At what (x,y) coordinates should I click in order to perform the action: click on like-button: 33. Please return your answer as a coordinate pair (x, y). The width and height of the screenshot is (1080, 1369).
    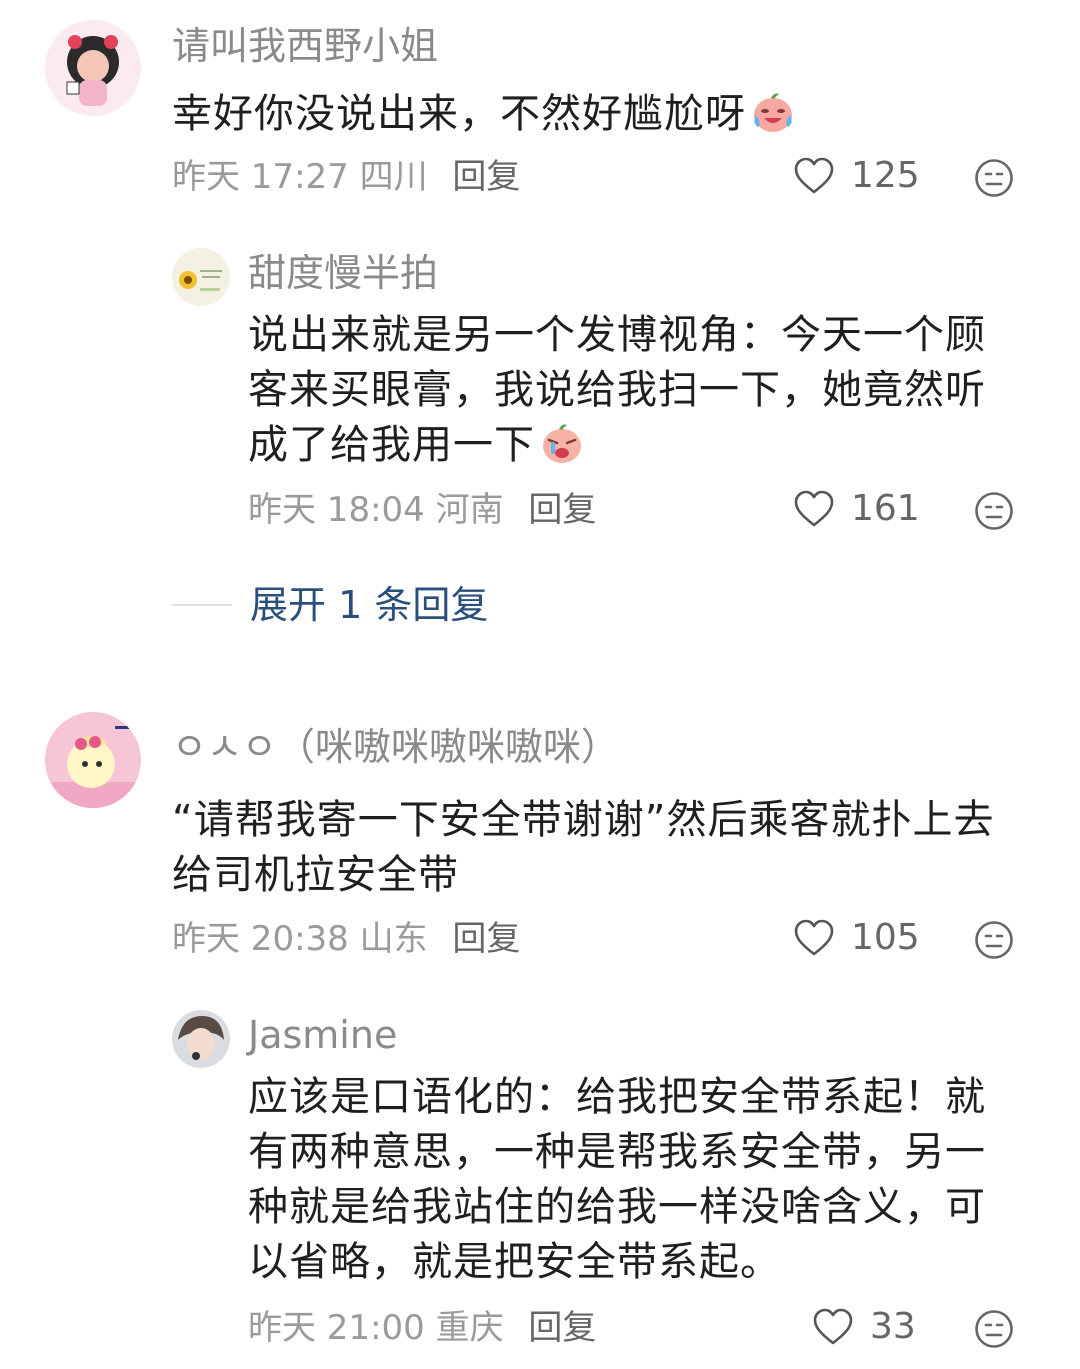
    Looking at the image, I should click on (864, 1327).